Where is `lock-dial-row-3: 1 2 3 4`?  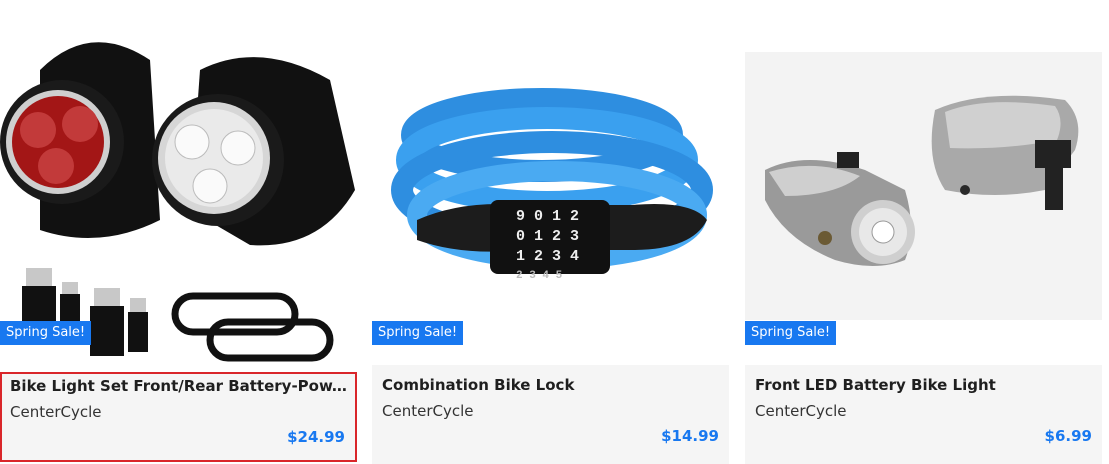 lock-dial-row-3: 1 2 3 4 is located at coordinates (547, 256).